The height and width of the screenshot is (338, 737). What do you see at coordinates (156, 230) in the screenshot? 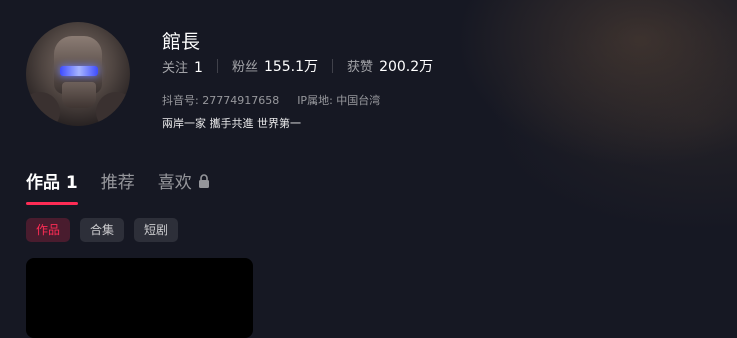
I see `chip-short-dramas: 短剧` at bounding box center [156, 230].